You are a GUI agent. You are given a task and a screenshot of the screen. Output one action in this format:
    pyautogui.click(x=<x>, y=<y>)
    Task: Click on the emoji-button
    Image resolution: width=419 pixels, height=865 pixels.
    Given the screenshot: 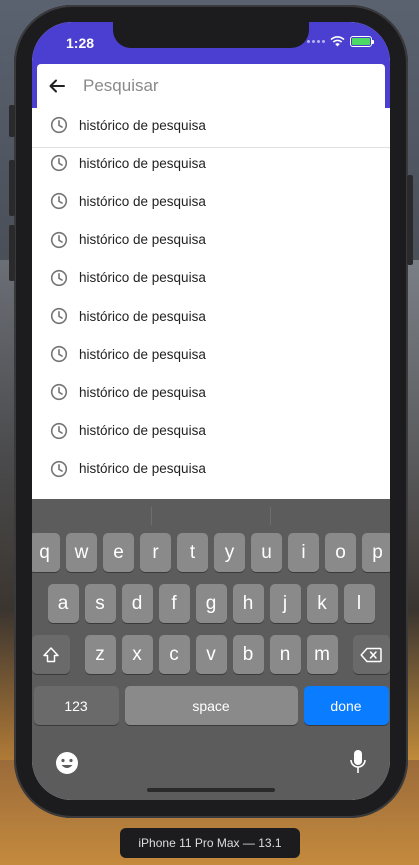 What is the action you would take?
    pyautogui.click(x=67, y=763)
    